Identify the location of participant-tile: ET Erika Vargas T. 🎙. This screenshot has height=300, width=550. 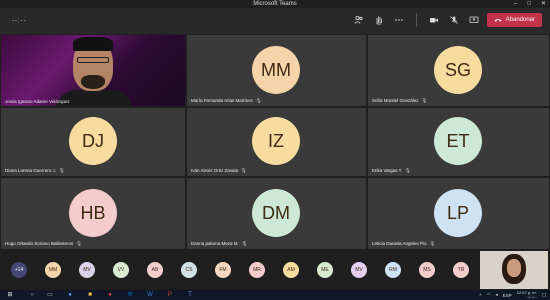
(458, 142).